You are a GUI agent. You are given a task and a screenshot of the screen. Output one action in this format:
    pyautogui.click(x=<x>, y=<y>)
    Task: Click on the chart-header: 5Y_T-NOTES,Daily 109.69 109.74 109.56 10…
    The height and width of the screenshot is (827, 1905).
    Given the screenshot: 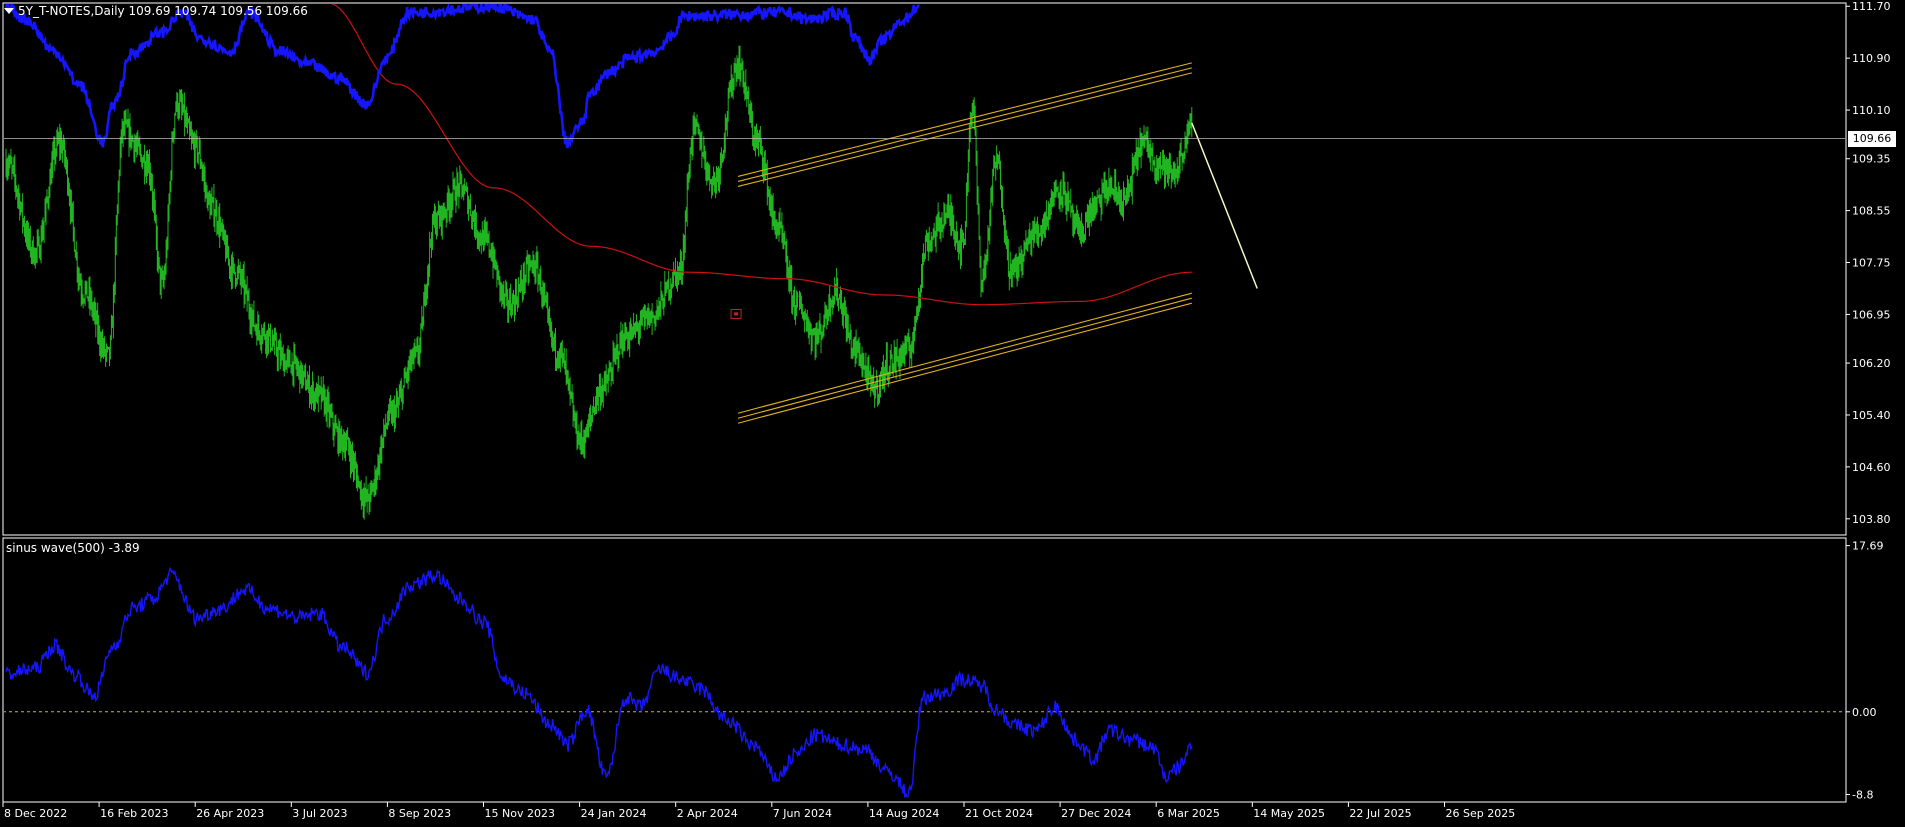 What is the action you would take?
    pyautogui.click(x=156, y=11)
    